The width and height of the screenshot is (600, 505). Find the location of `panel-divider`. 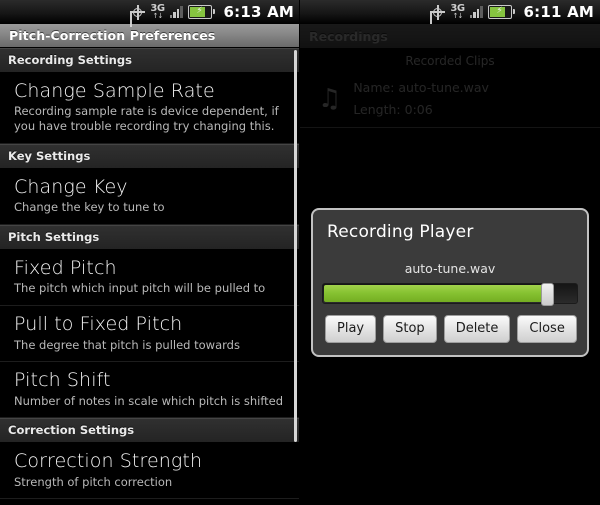

panel-divider is located at coordinates (299, 252).